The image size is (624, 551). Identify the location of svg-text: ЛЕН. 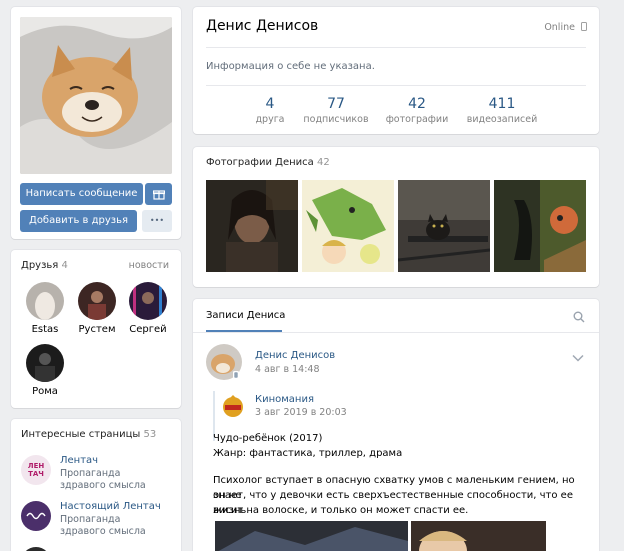
(36, 466).